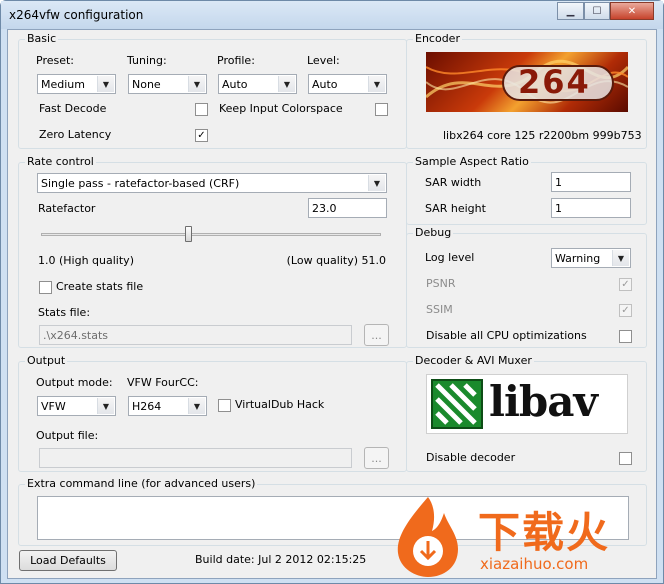 This screenshot has height=584, width=664. Describe the element at coordinates (140, 183) in the screenshot. I see `rate-mode-value: Single pass - ratefactor-based (CRF)` at that location.